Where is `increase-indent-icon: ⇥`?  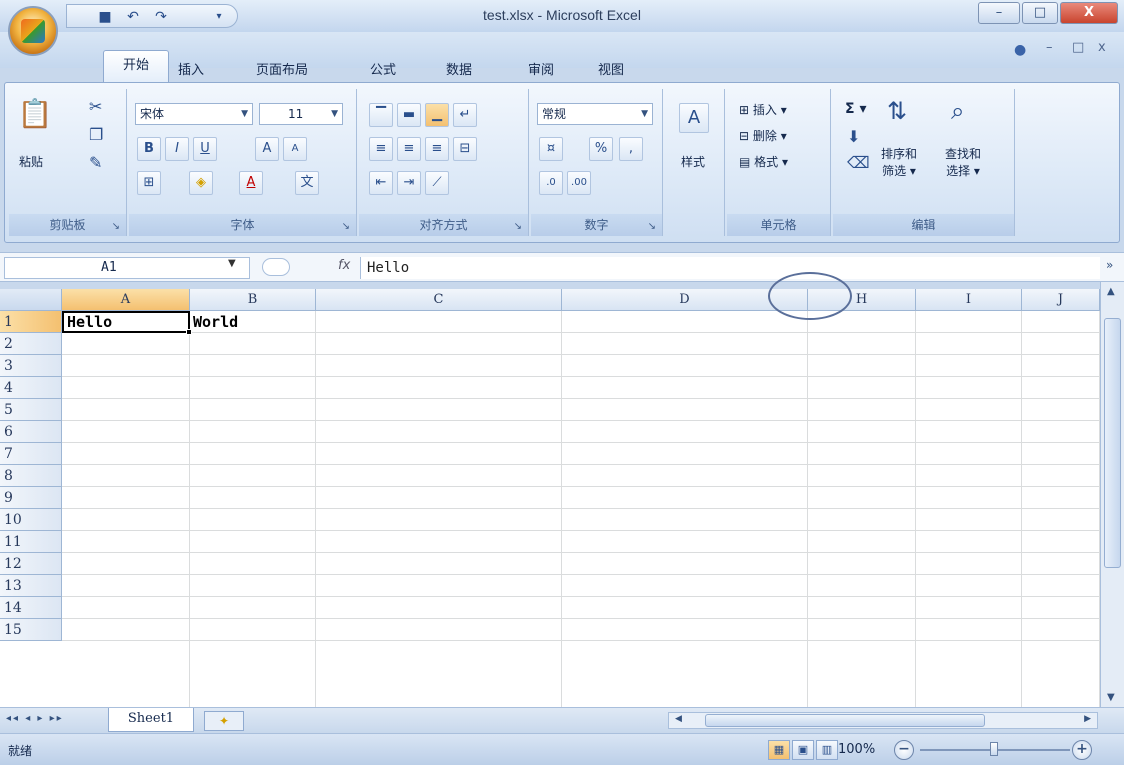 increase-indent-icon: ⇥ is located at coordinates (409, 183).